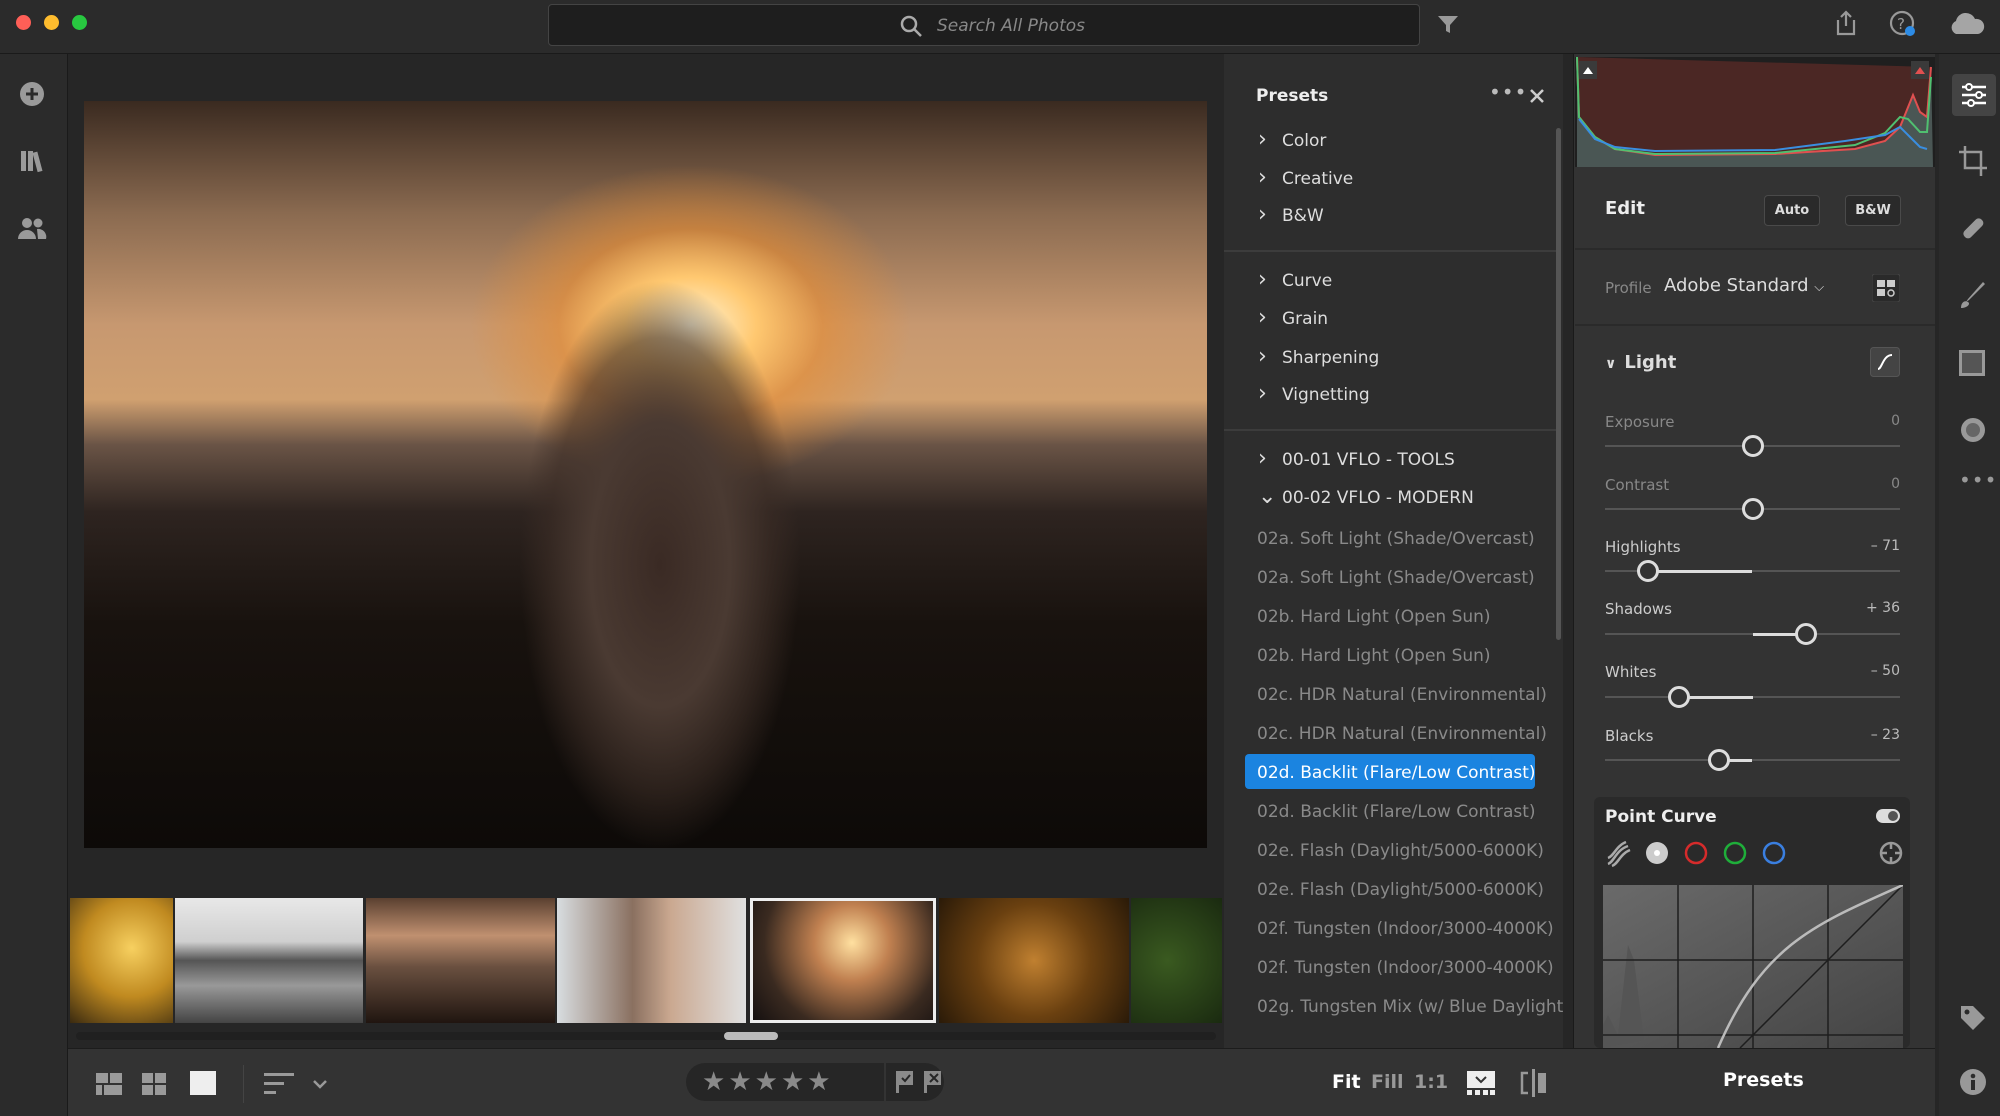 The height and width of the screenshot is (1116, 2000). I want to click on presets-tab-button: Presets, so click(1754, 1082).